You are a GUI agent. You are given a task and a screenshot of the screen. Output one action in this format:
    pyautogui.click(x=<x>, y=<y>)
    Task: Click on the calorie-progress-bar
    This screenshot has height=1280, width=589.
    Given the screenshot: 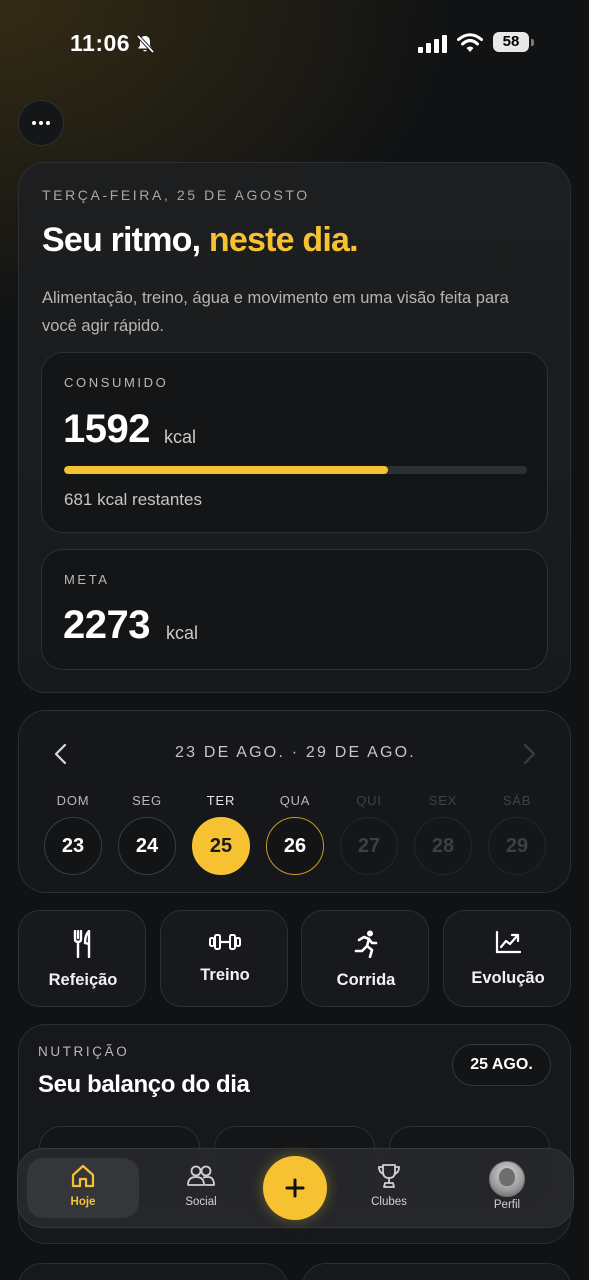 What is the action you would take?
    pyautogui.click(x=295, y=470)
    